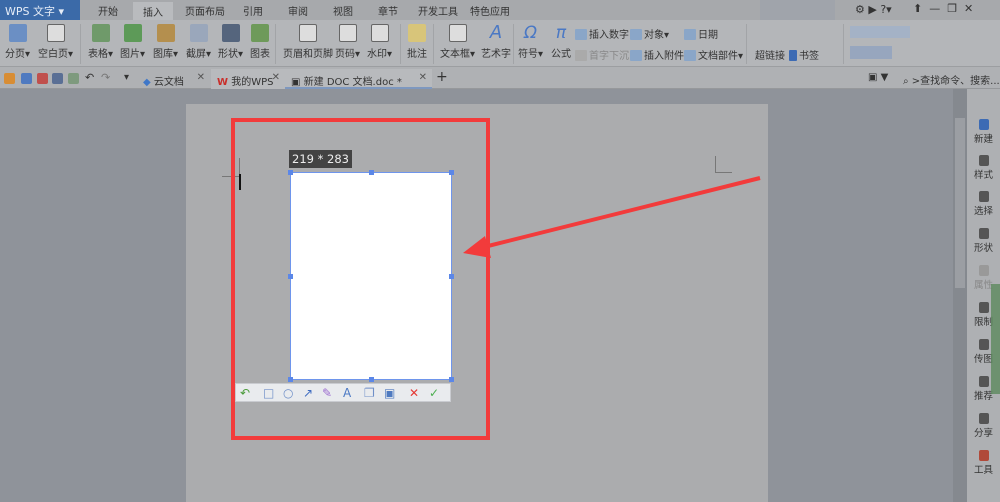 The height and width of the screenshot is (502, 1000). Describe the element at coordinates (327, 393) in the screenshot. I see `brush-icon: ✎` at that location.